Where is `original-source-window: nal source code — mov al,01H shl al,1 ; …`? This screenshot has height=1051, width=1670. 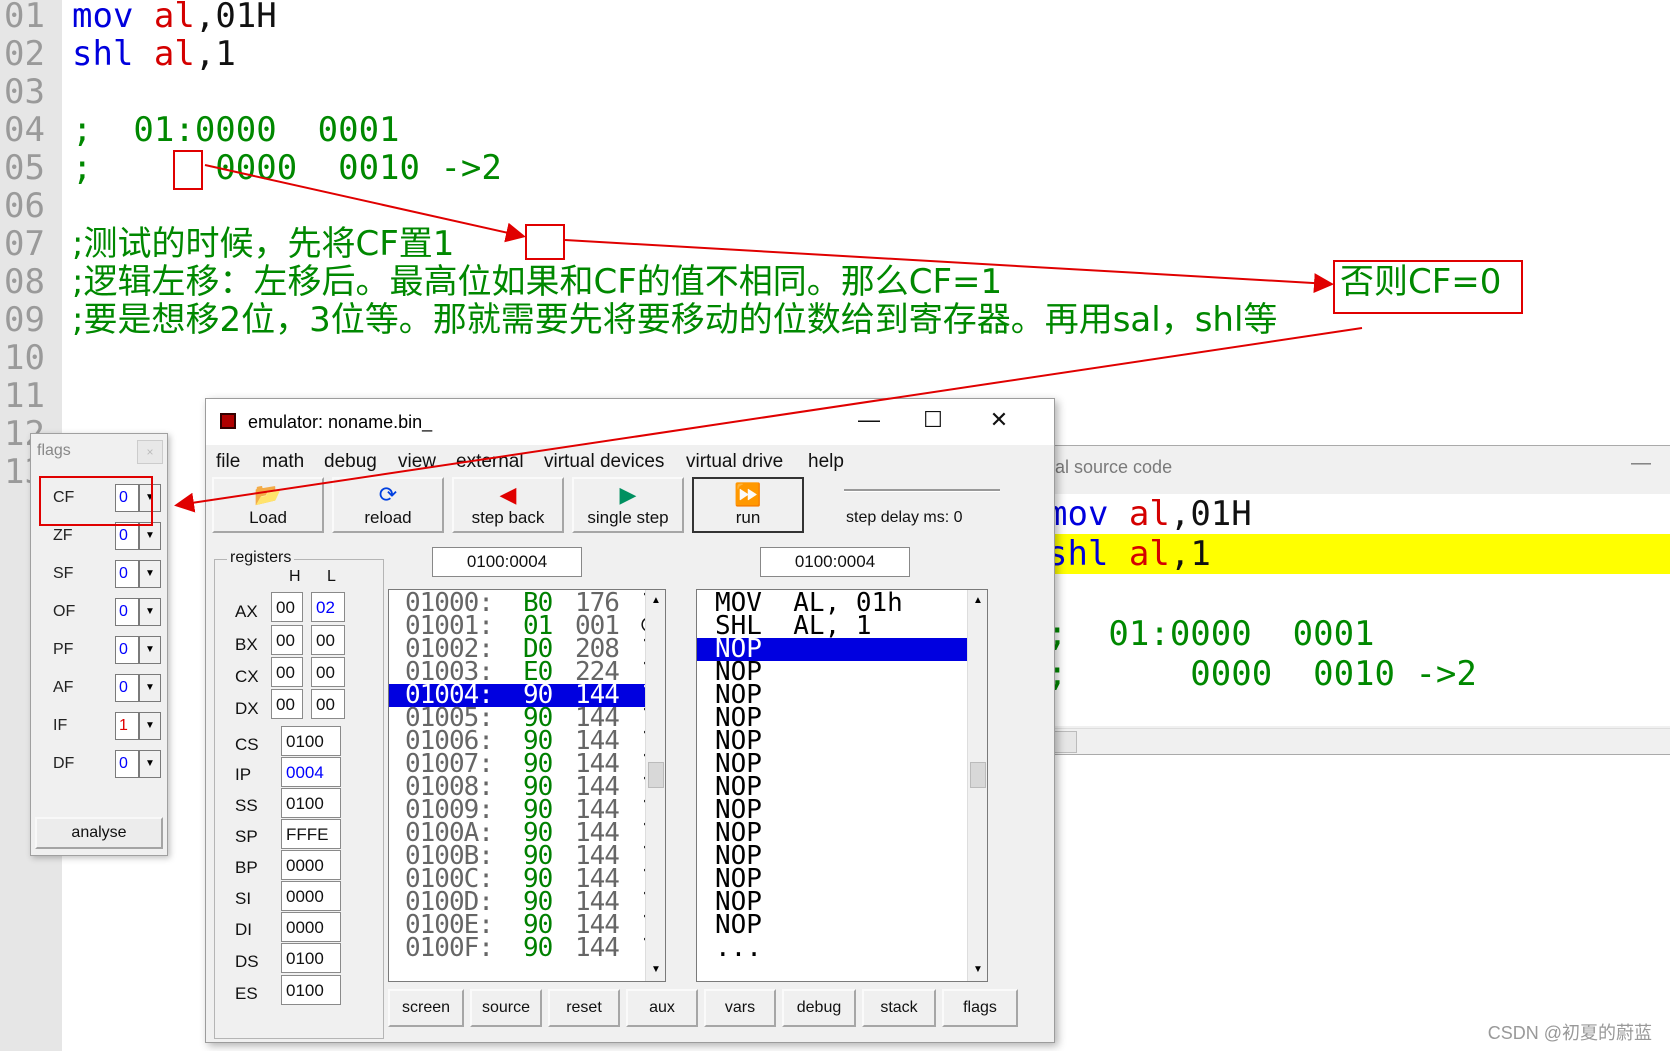 original-source-window: nal source code — mov al,01H shl al,1 ; … is located at coordinates (1354, 600).